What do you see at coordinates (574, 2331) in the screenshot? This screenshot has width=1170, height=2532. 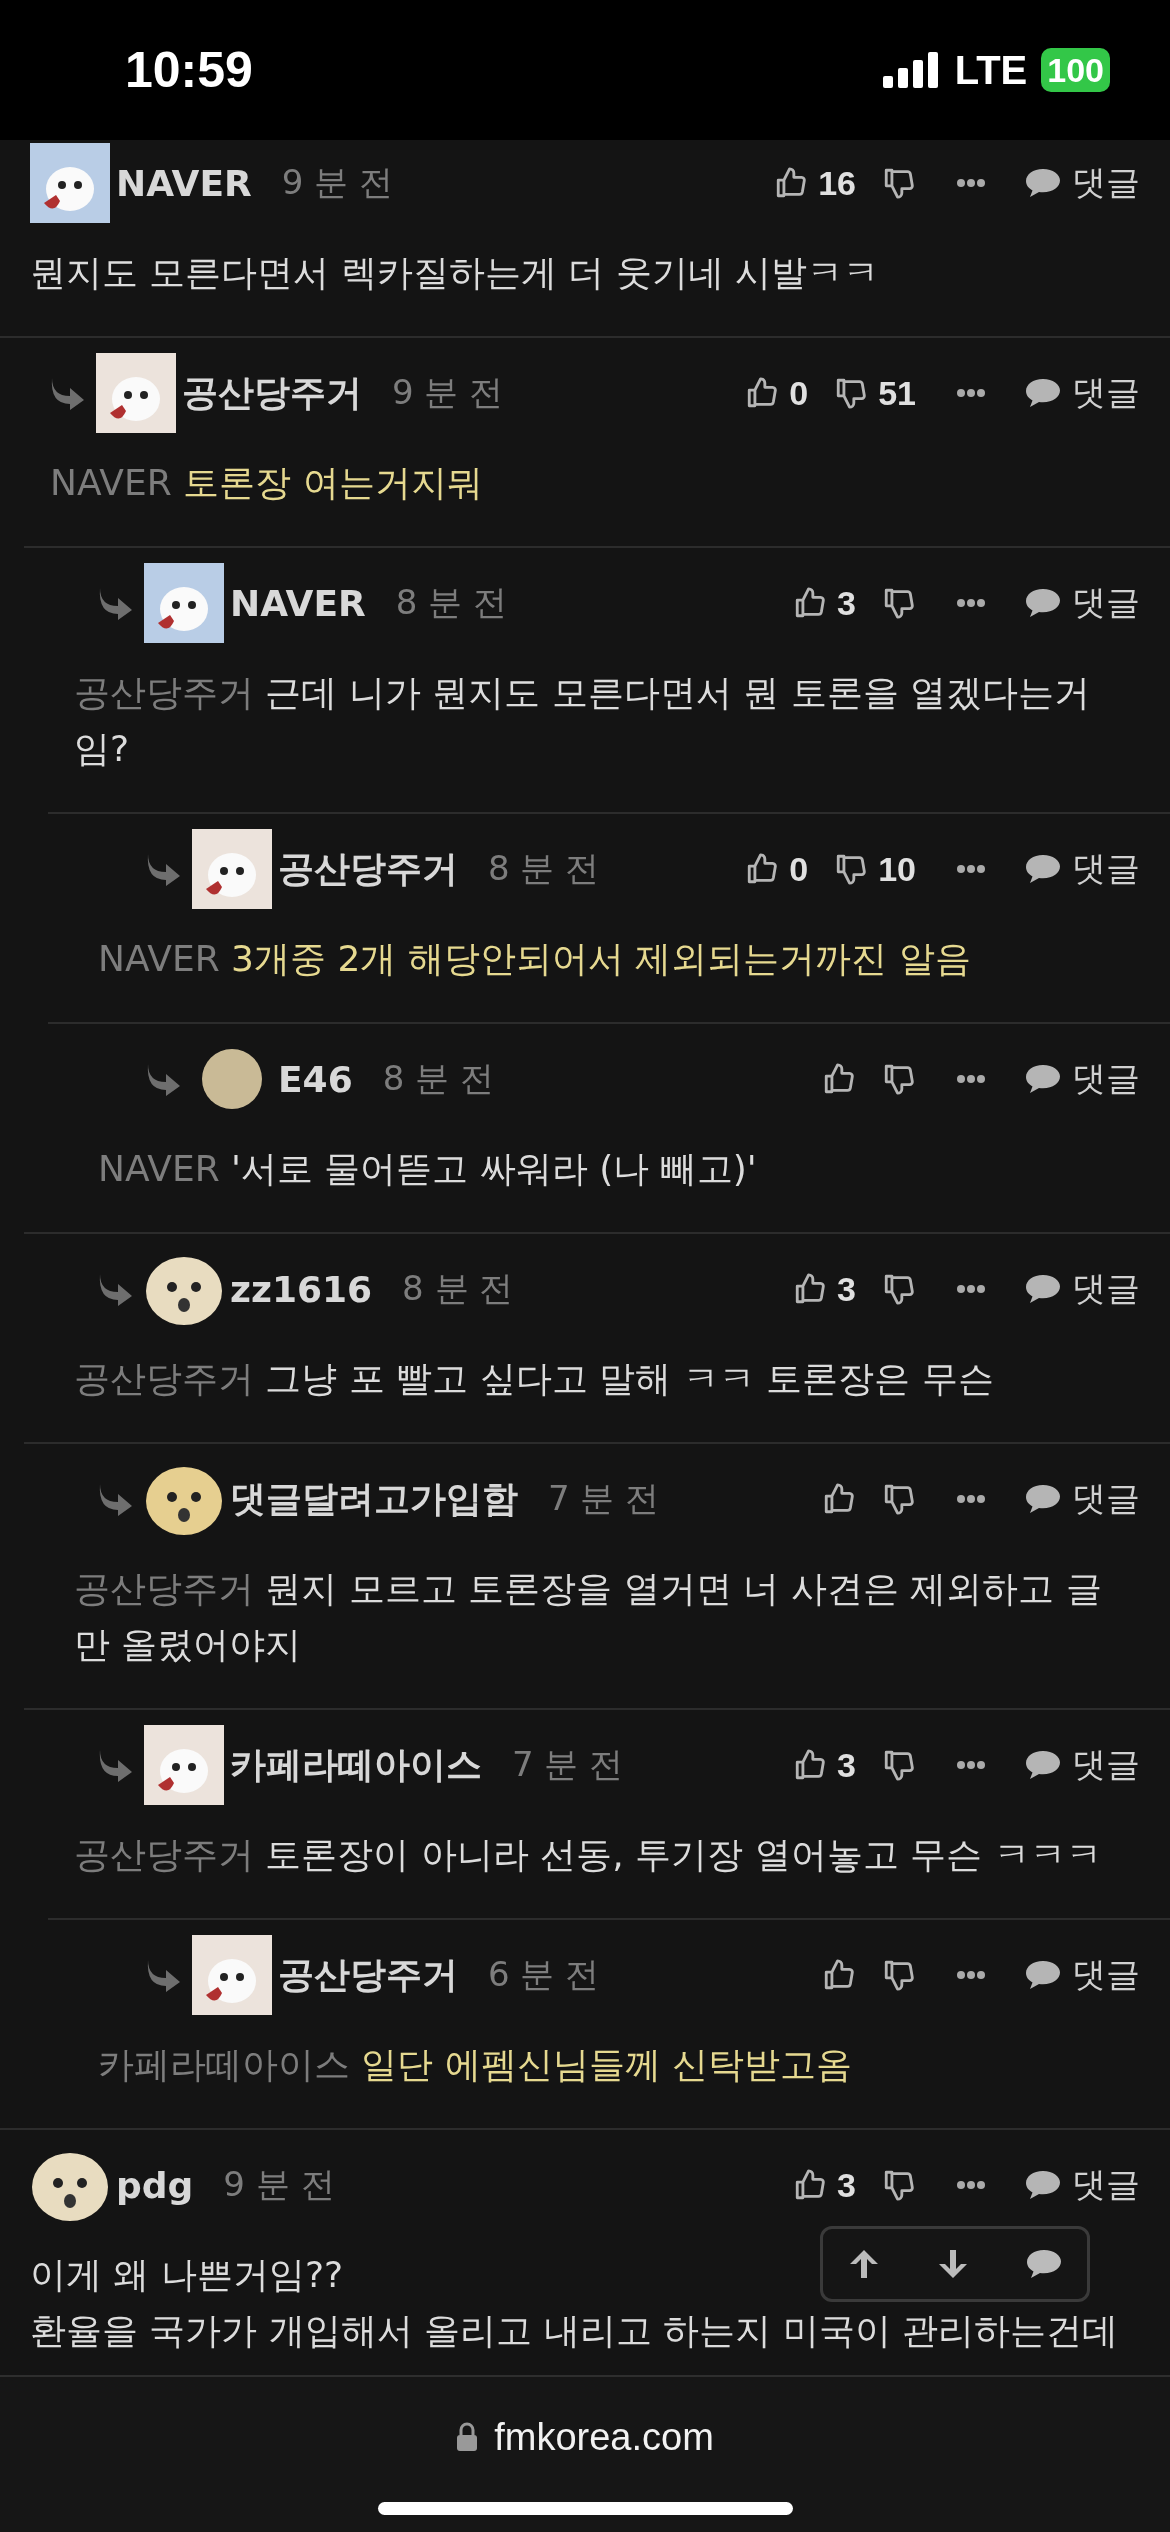 I see `comment-text: 환율을 국가가 개입해서 올리고 내리고 하는지 미국이 관리하는건데` at bounding box center [574, 2331].